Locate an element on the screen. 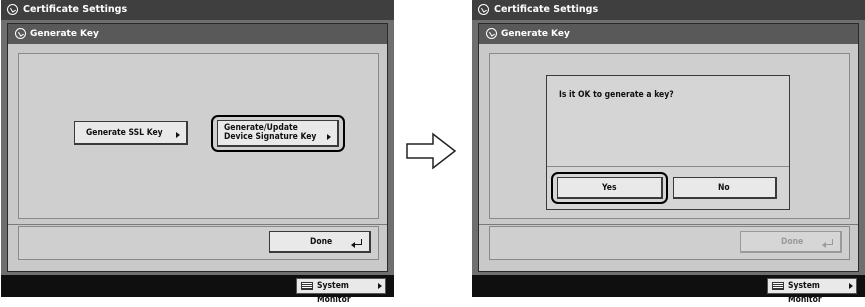  confirm-dialog: Is it OK to generate a key? Yes No is located at coordinates (668, 142).